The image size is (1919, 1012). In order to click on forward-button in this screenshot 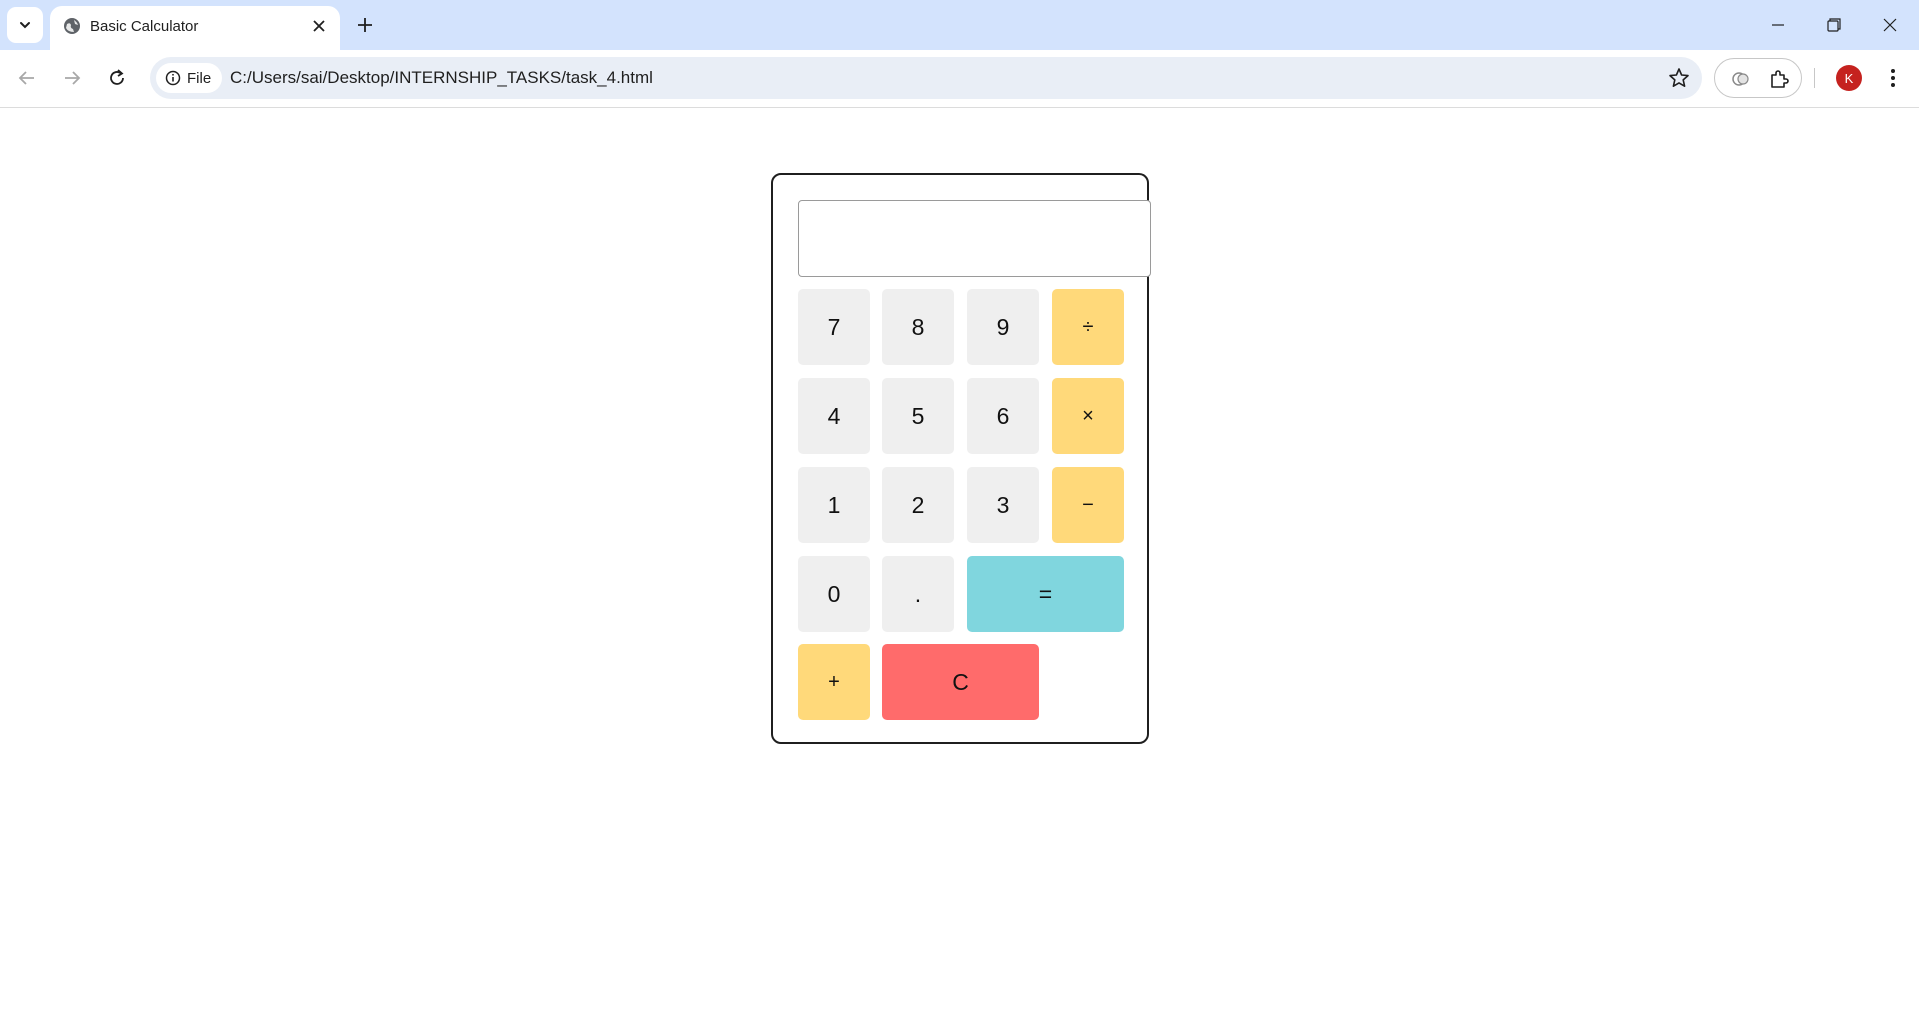, I will do `click(72, 78)`.